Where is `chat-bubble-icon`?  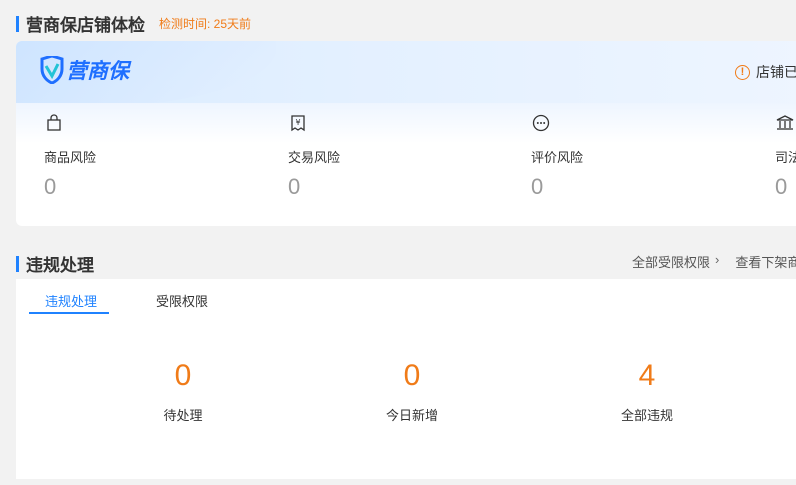 chat-bubble-icon is located at coordinates (541, 123).